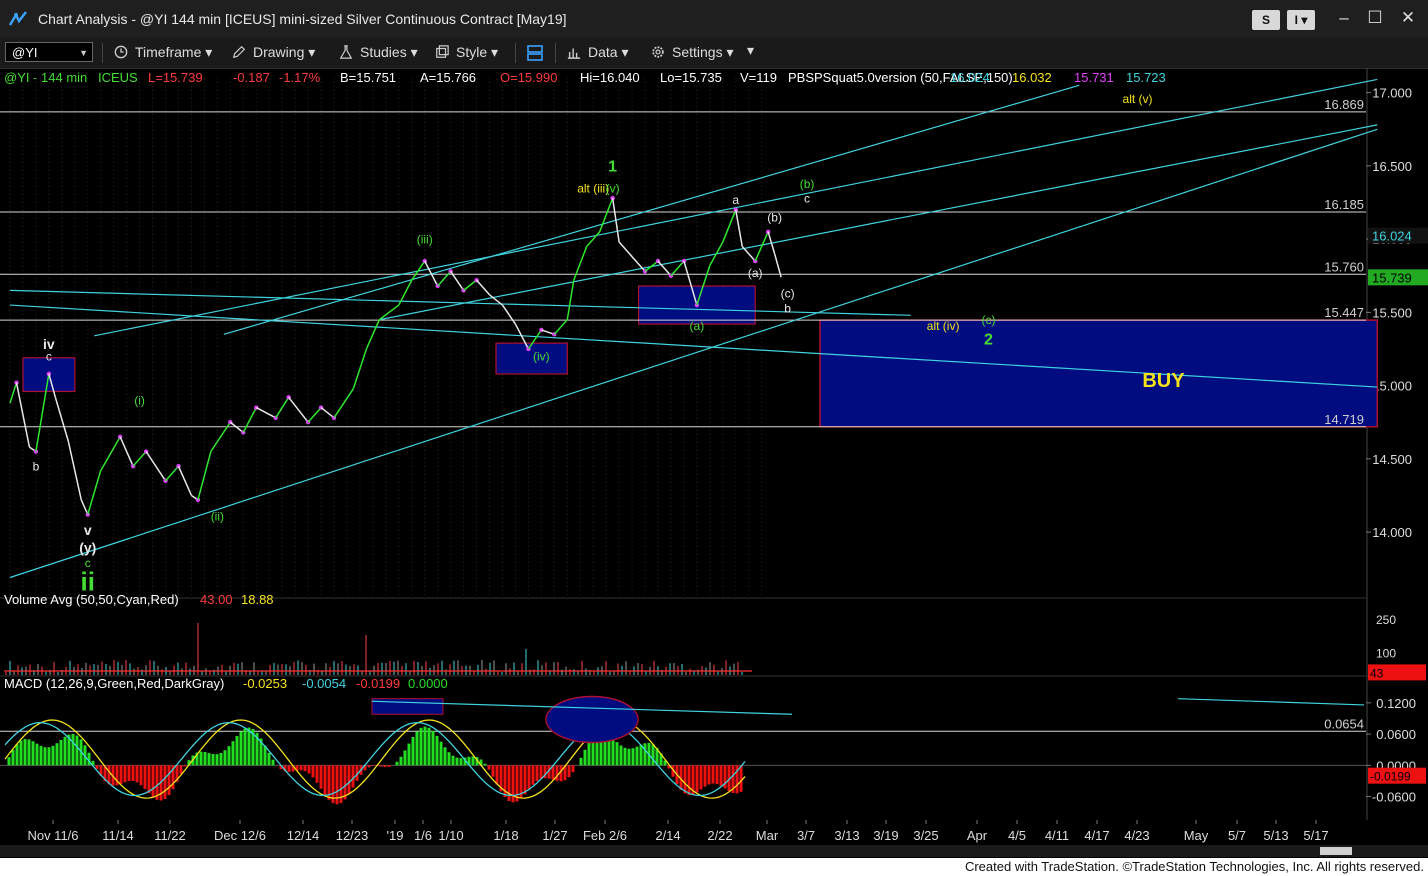 Image resolution: width=1428 pixels, height=876 pixels. Describe the element at coordinates (25, 52) in the screenshot. I see `symbol-value: @YI` at that location.